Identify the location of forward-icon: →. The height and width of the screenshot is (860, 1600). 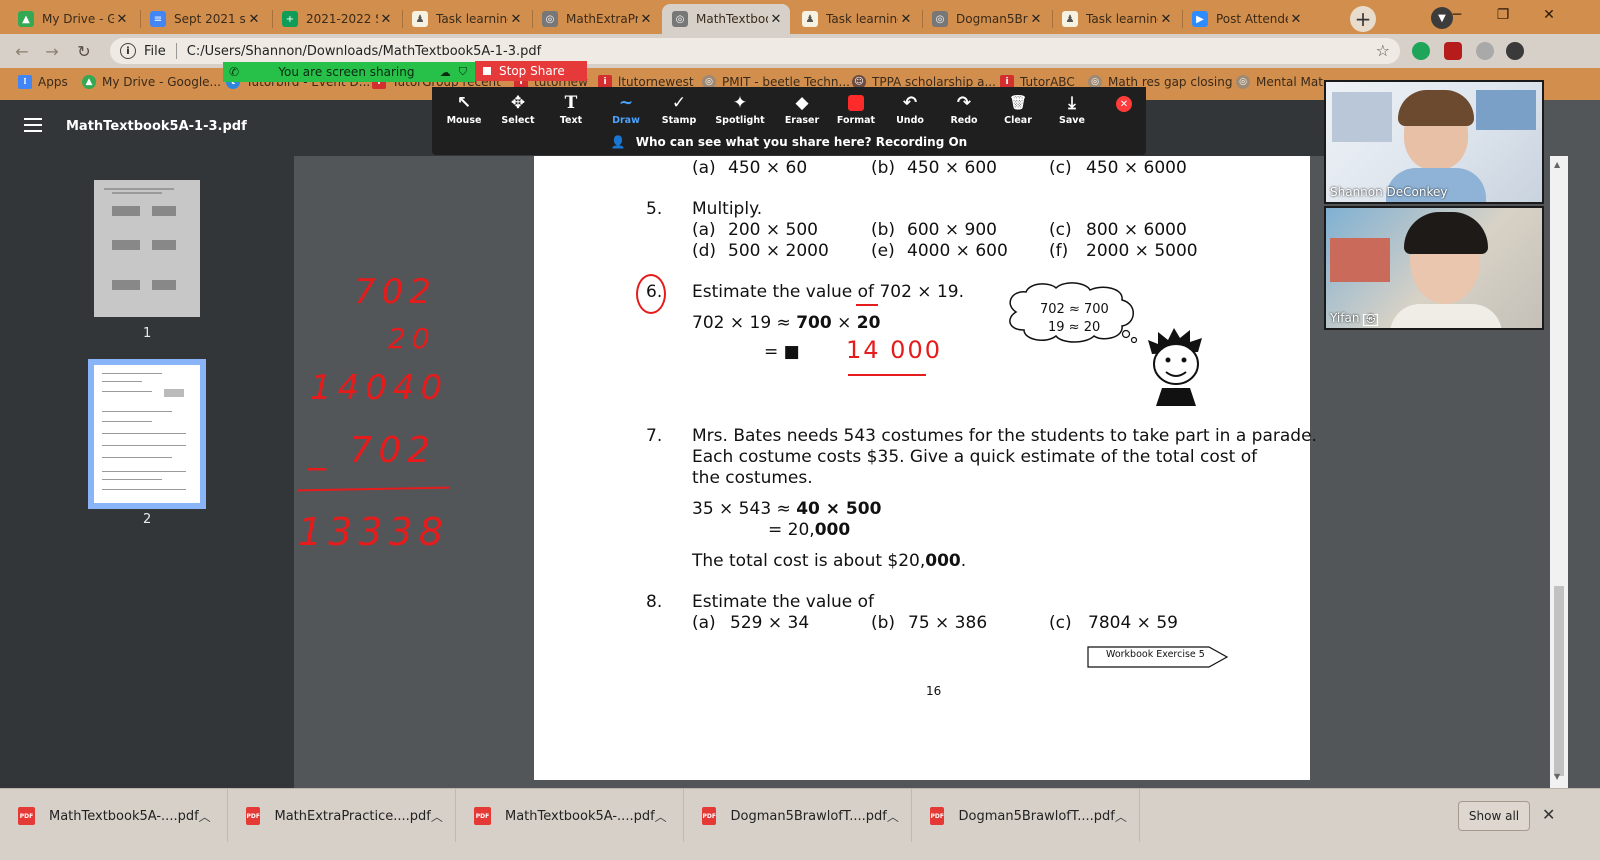
(52, 51).